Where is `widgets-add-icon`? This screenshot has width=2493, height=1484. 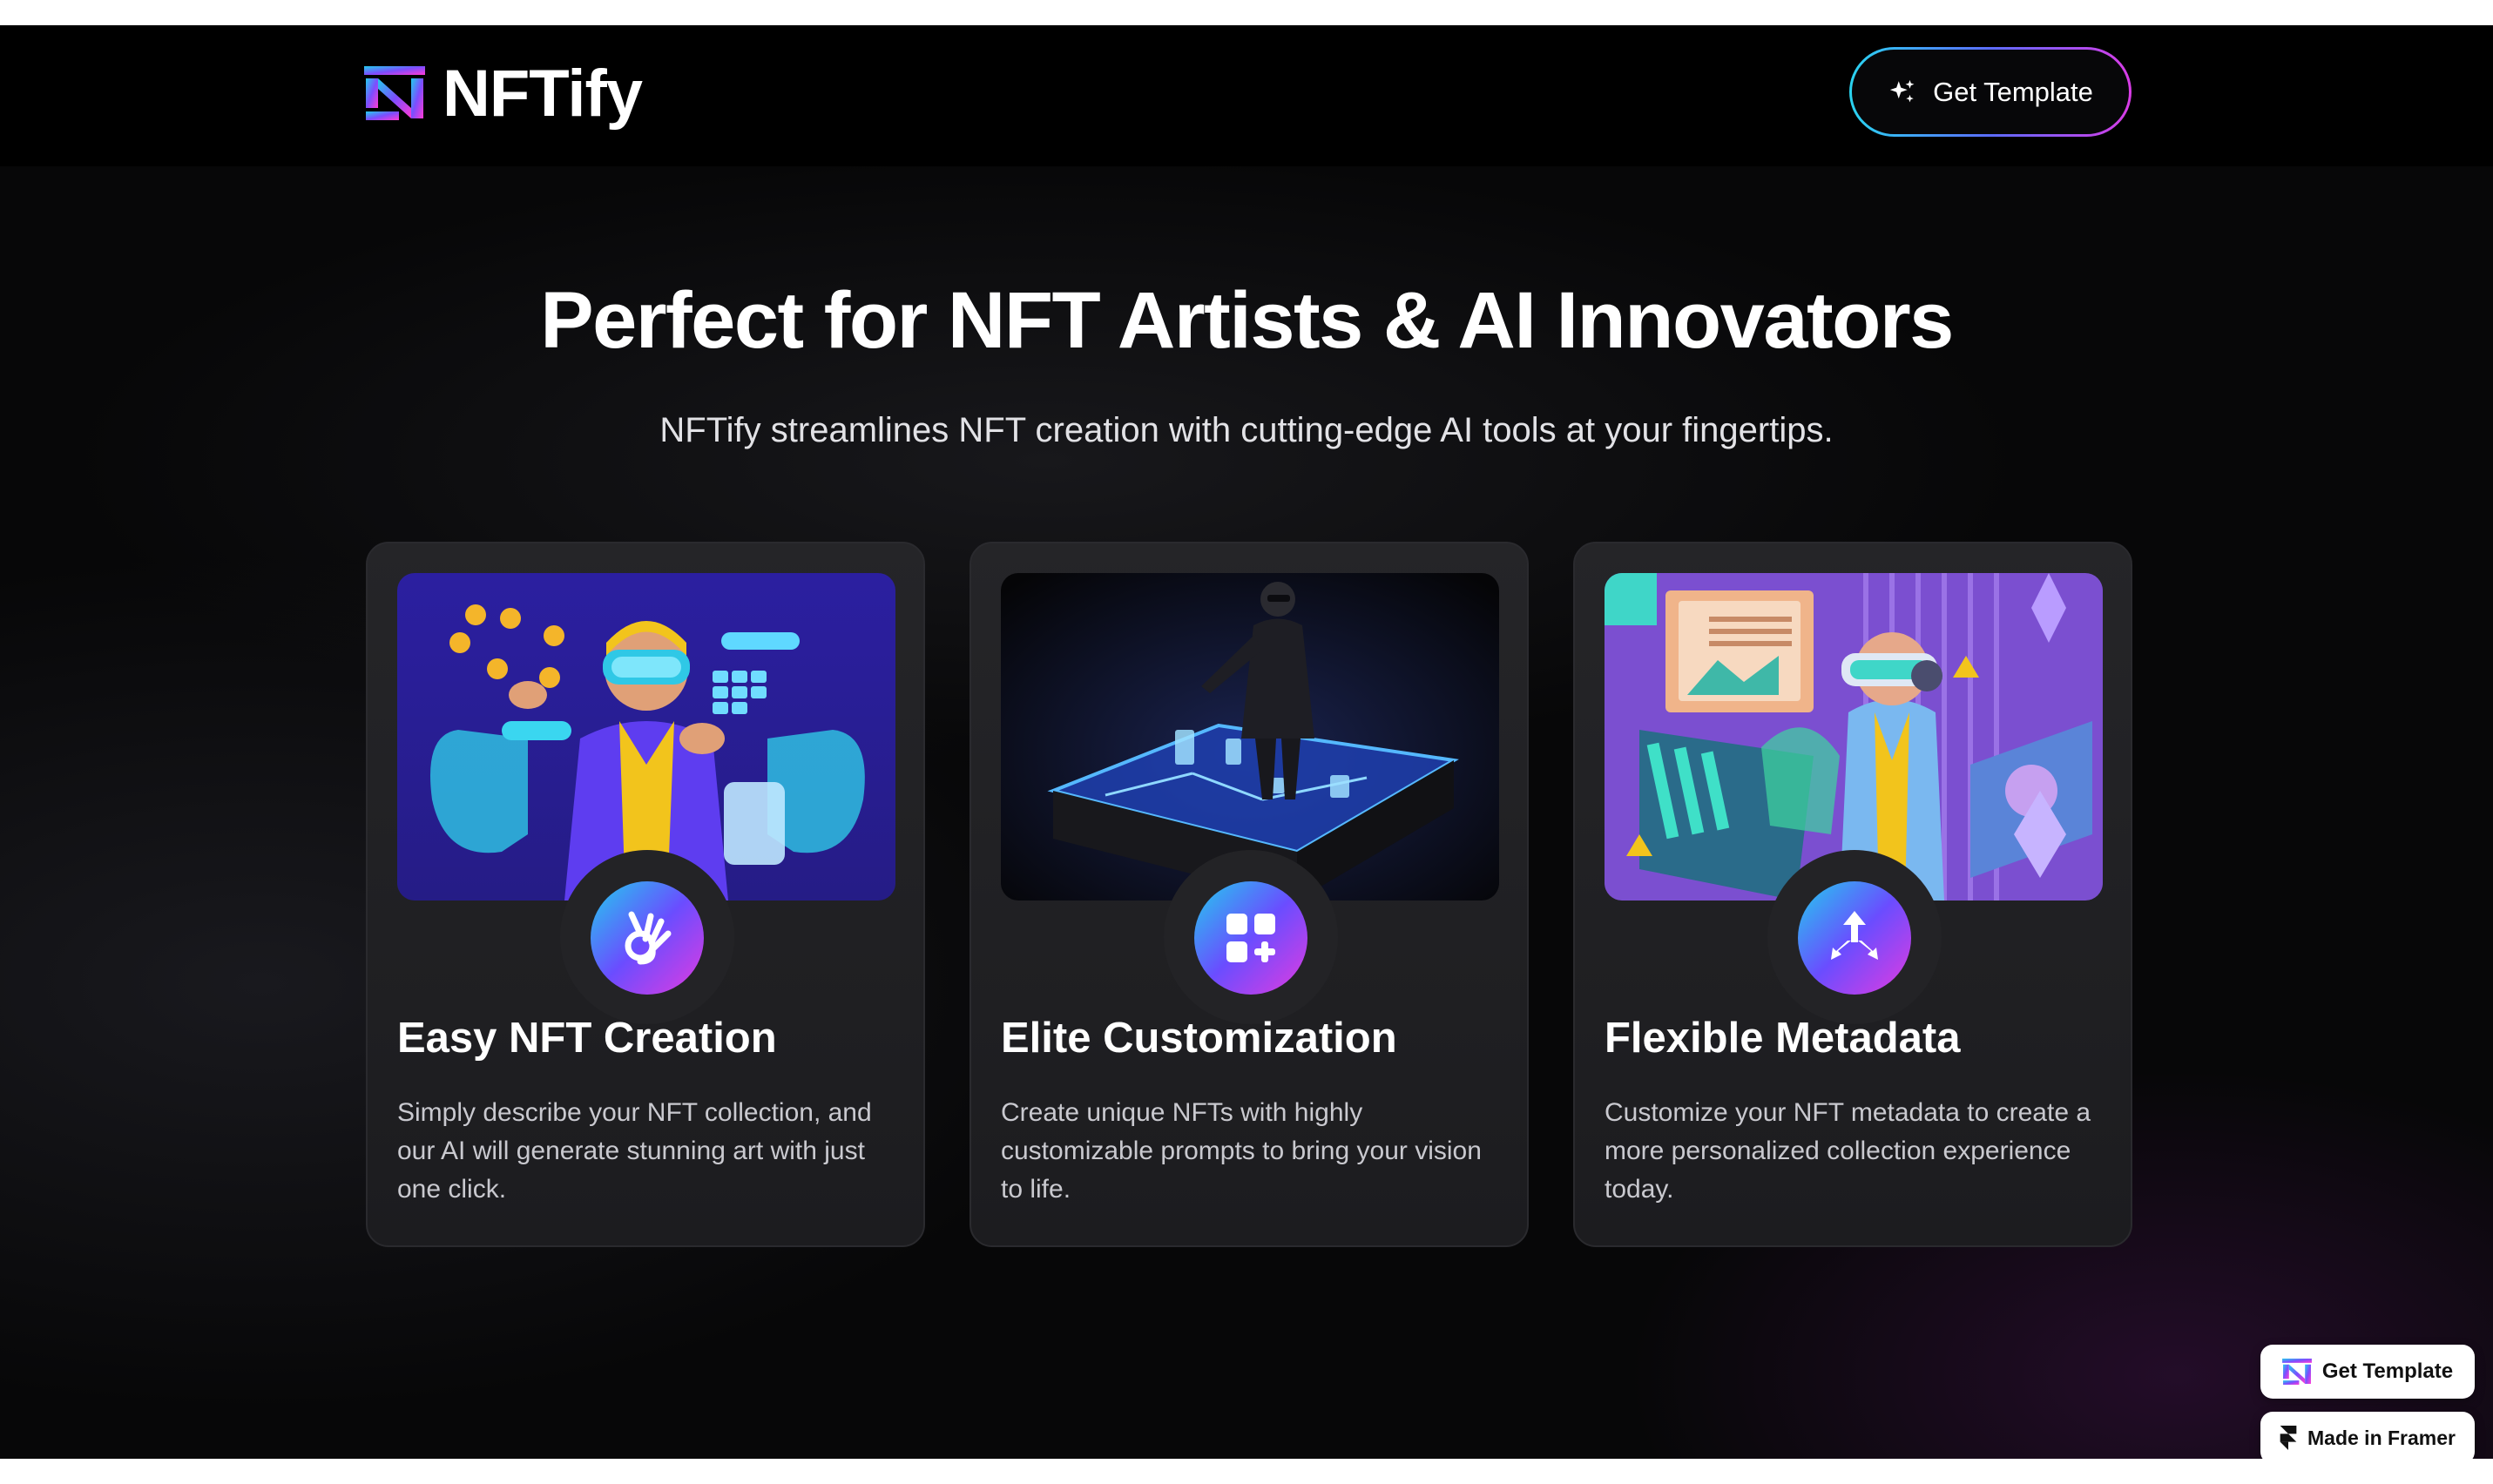 widgets-add-icon is located at coordinates (1251, 938).